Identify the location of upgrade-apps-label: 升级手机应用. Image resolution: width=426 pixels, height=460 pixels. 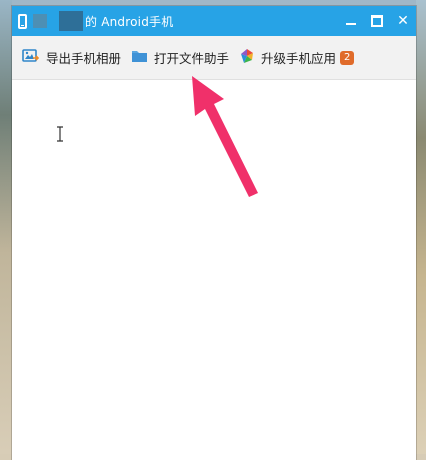
(299, 58).